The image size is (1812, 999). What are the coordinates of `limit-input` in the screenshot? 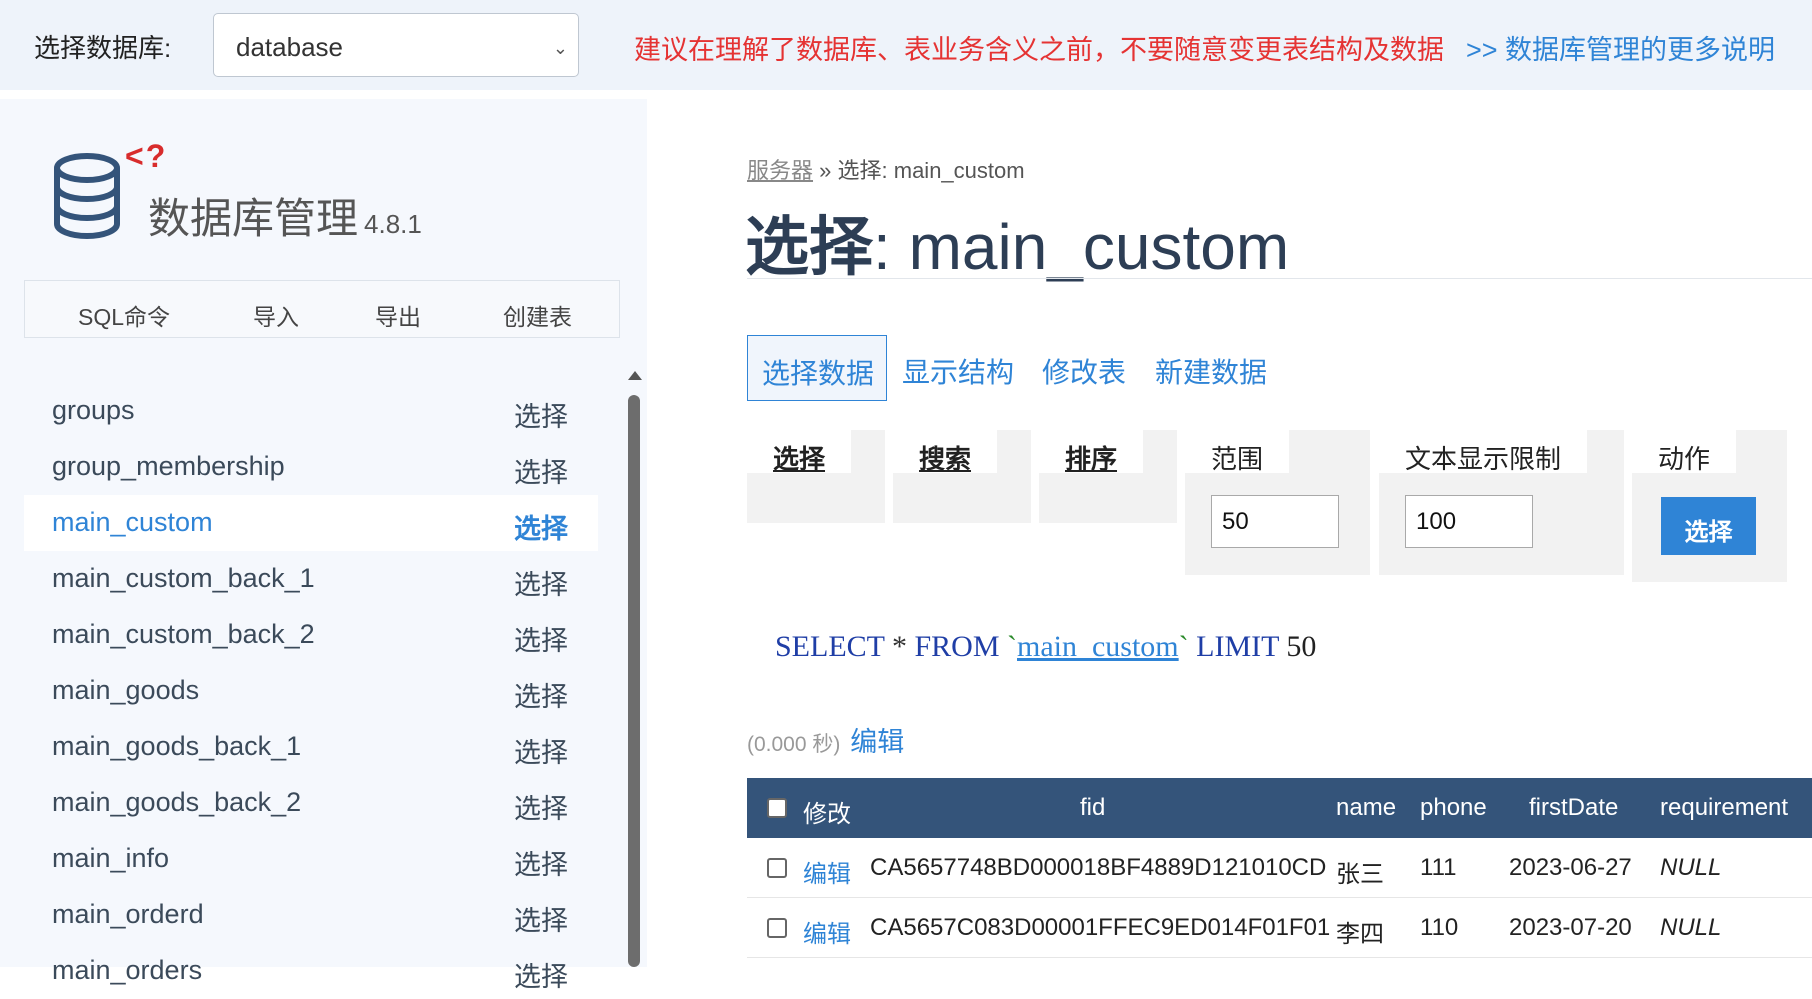 It's located at (1275, 521).